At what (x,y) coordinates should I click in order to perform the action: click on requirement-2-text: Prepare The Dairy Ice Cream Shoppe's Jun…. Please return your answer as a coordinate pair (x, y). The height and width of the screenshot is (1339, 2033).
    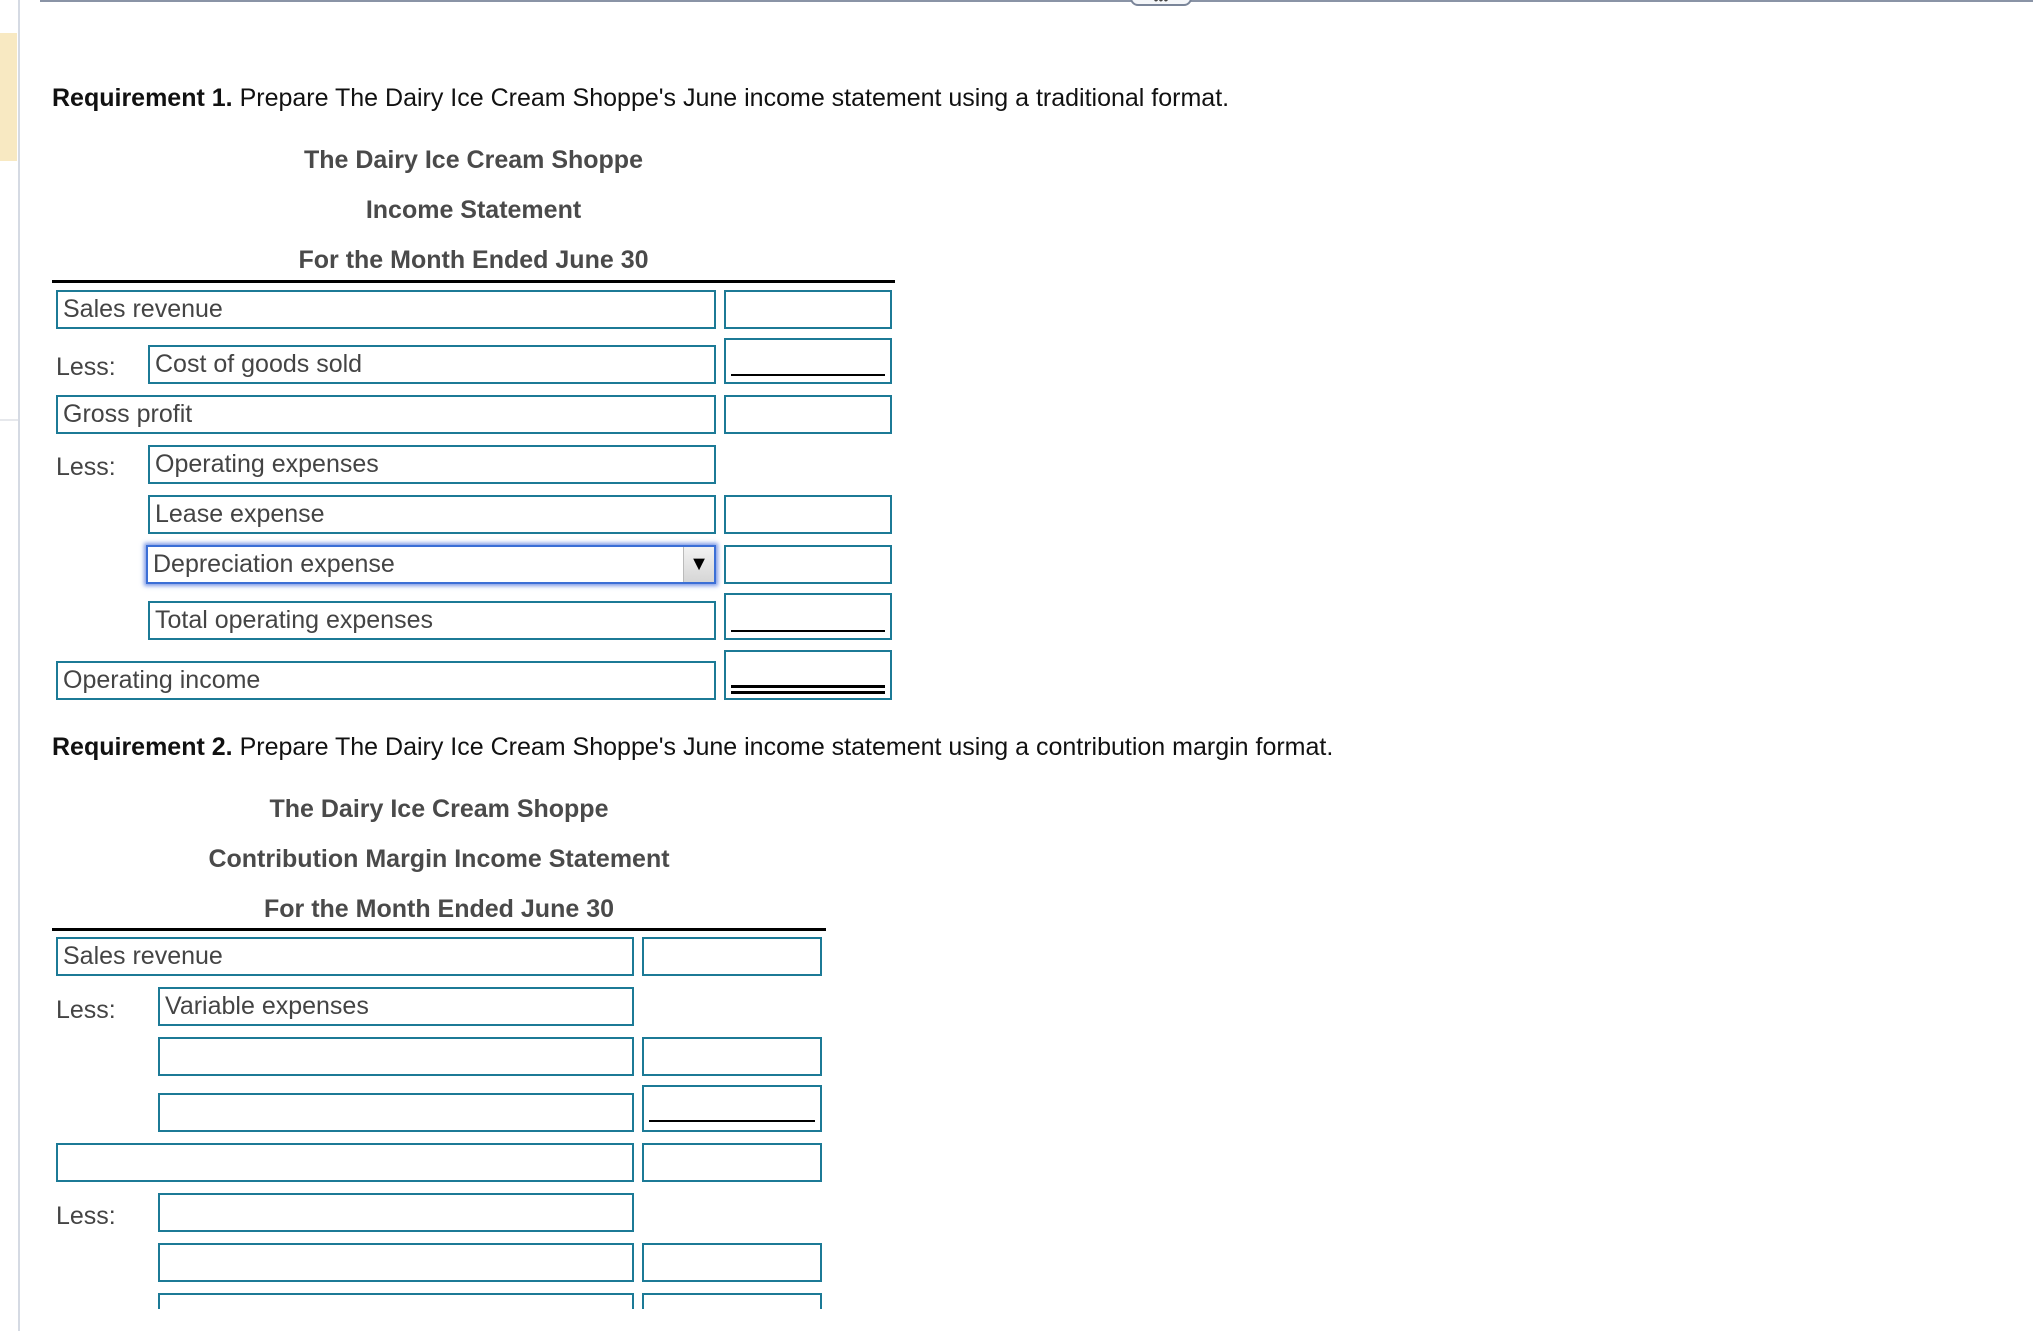
    Looking at the image, I should click on (786, 747).